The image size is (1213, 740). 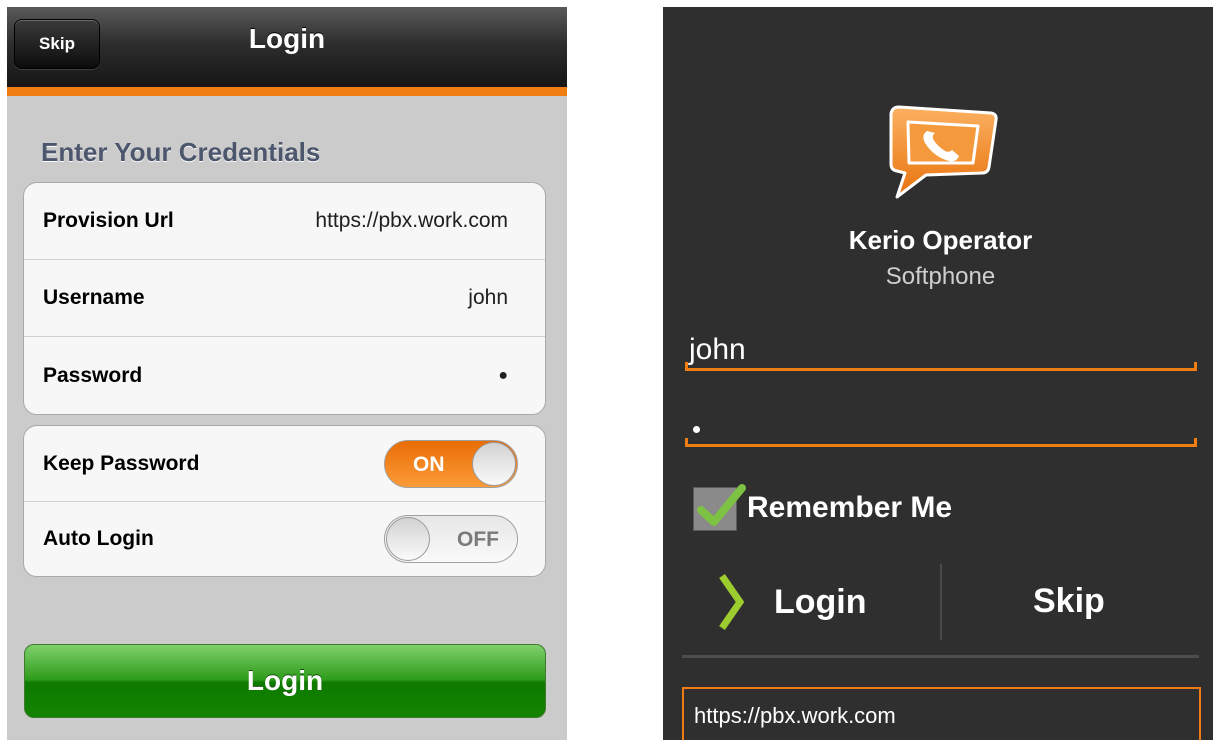 I want to click on login-button: Login, so click(x=285, y=681).